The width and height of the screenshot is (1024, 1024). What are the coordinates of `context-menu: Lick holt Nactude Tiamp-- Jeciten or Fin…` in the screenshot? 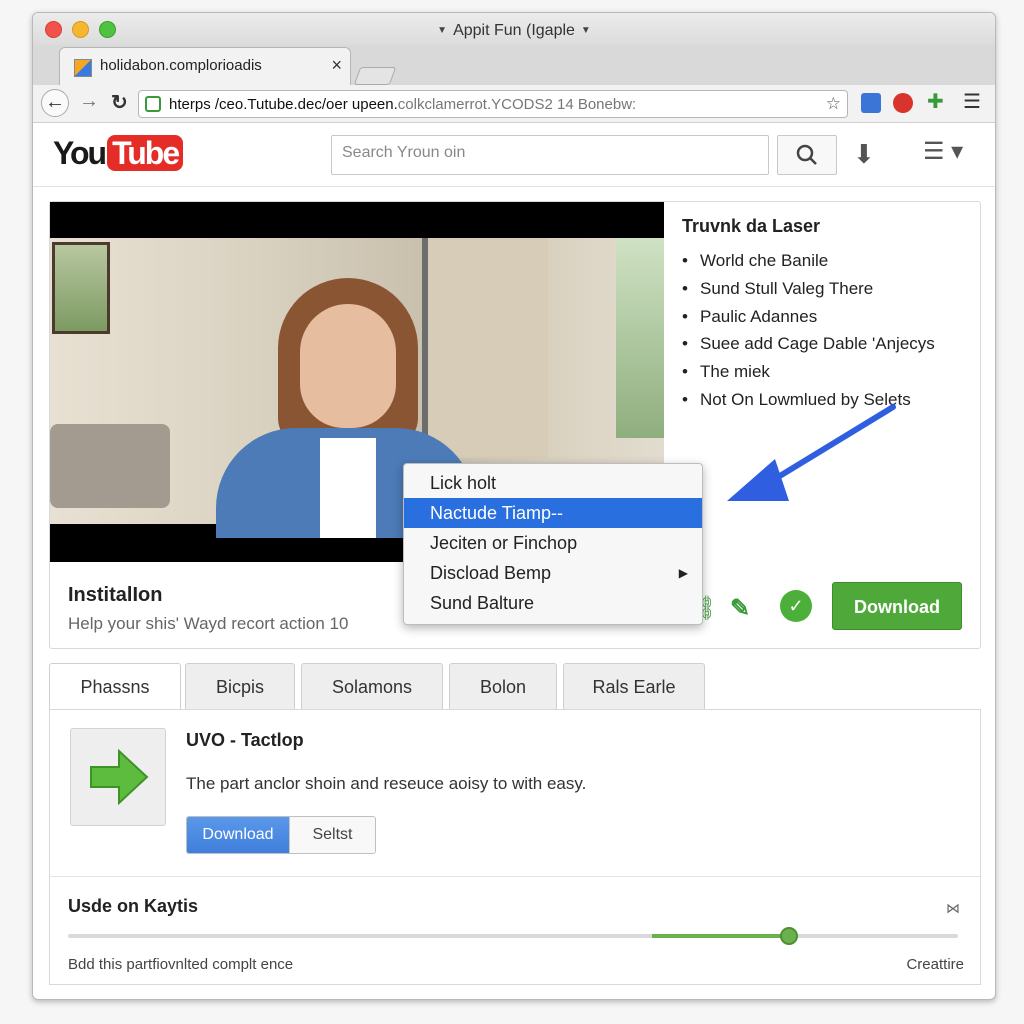 It's located at (553, 544).